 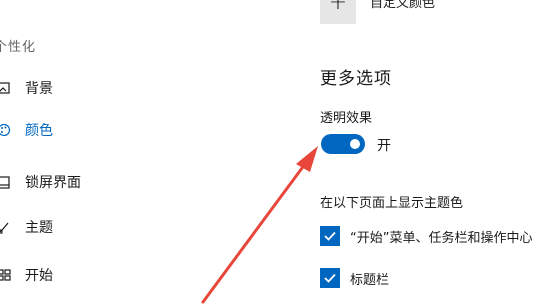 I want to click on annotation-arrow, so click(x=259, y=225).